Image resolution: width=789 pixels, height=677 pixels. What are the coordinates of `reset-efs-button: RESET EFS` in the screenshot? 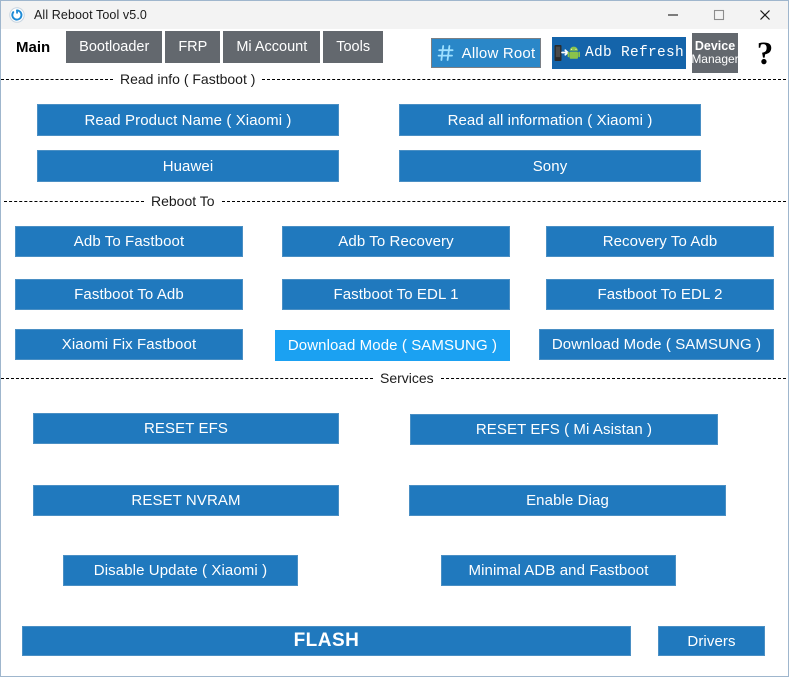 It's located at (186, 428).